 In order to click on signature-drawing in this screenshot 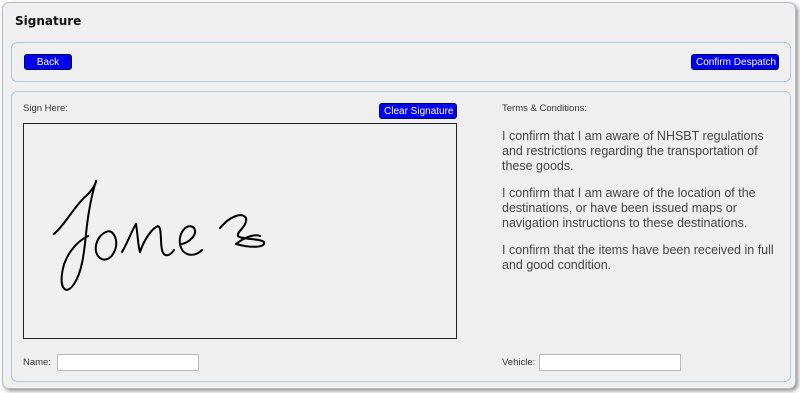, I will do `click(159, 235)`.